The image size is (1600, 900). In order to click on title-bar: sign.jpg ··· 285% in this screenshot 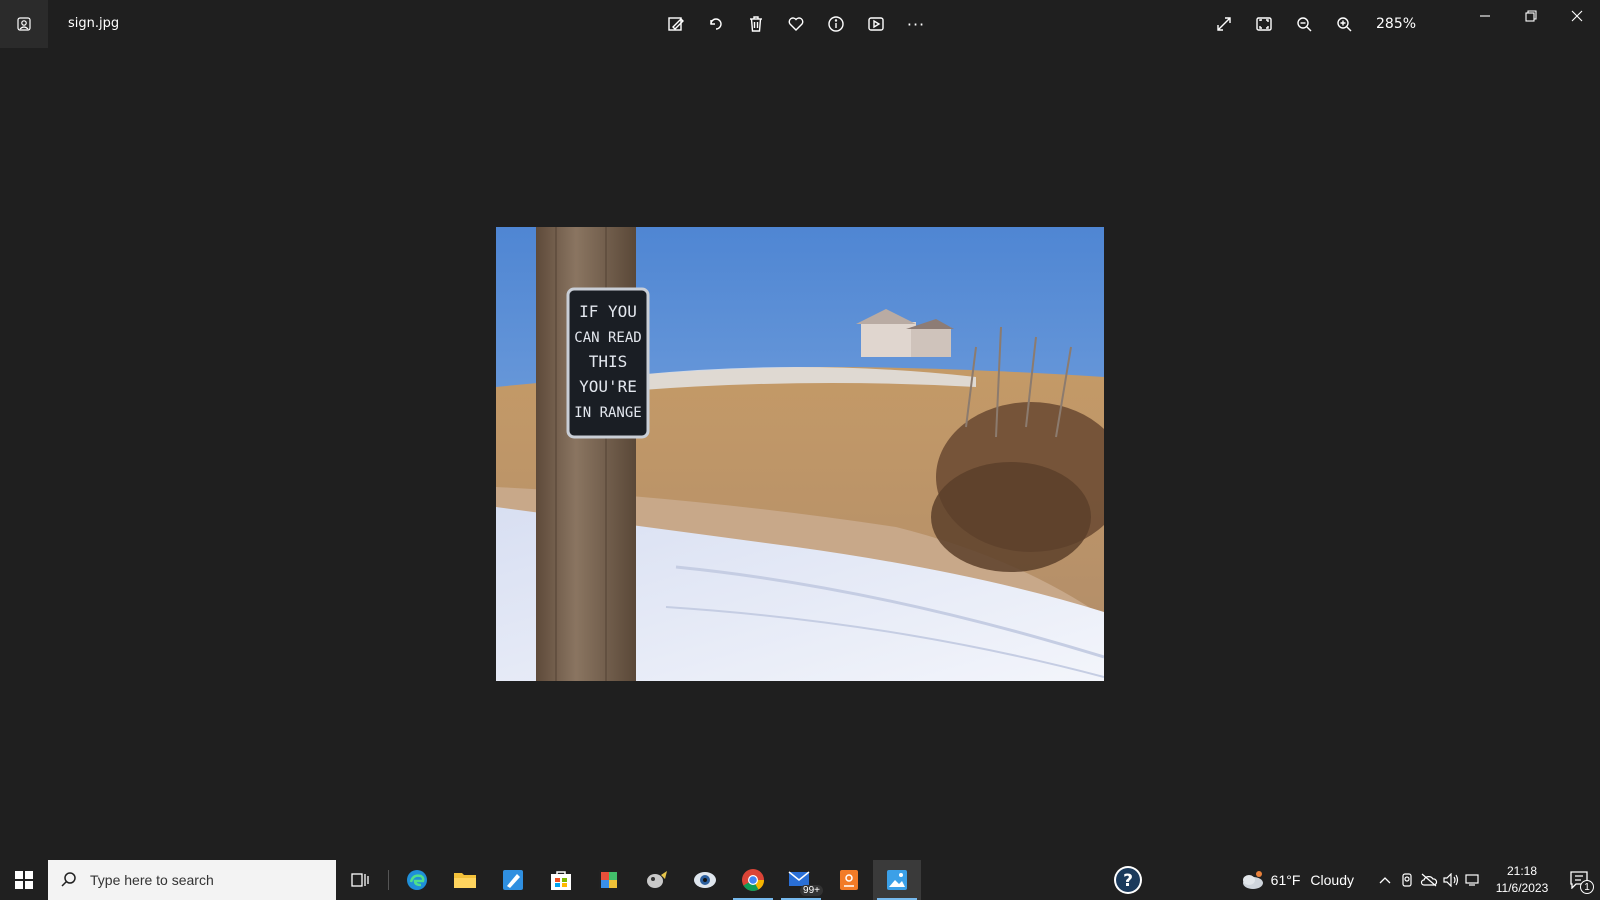, I will do `click(800, 24)`.